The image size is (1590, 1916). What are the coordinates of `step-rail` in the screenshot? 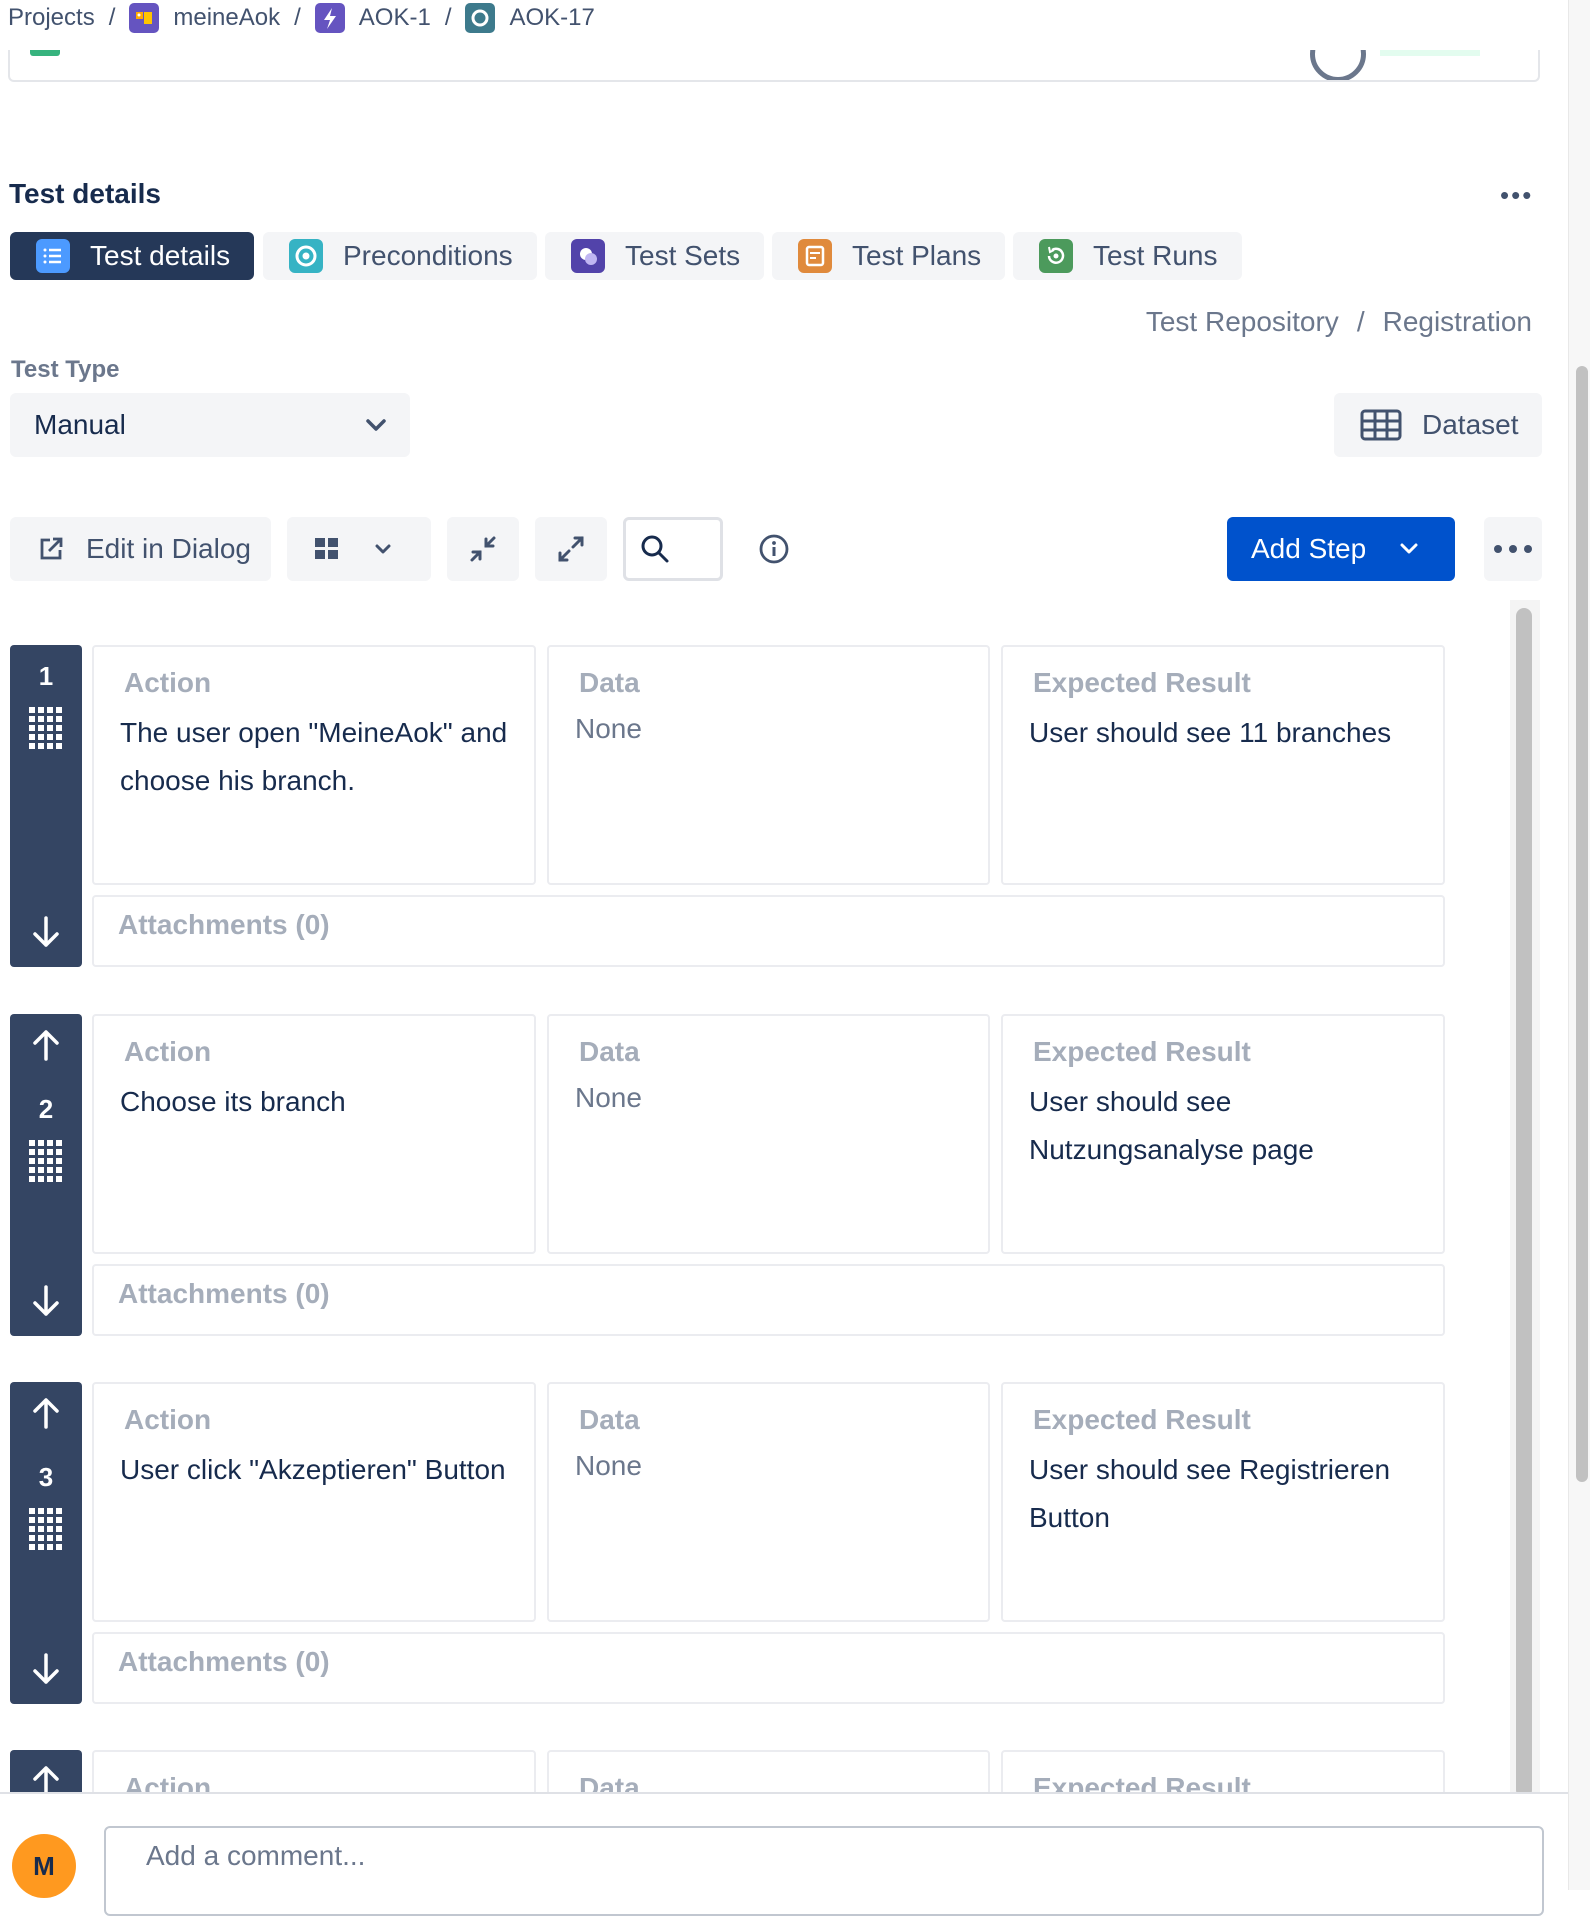 It's located at (46, 1771).